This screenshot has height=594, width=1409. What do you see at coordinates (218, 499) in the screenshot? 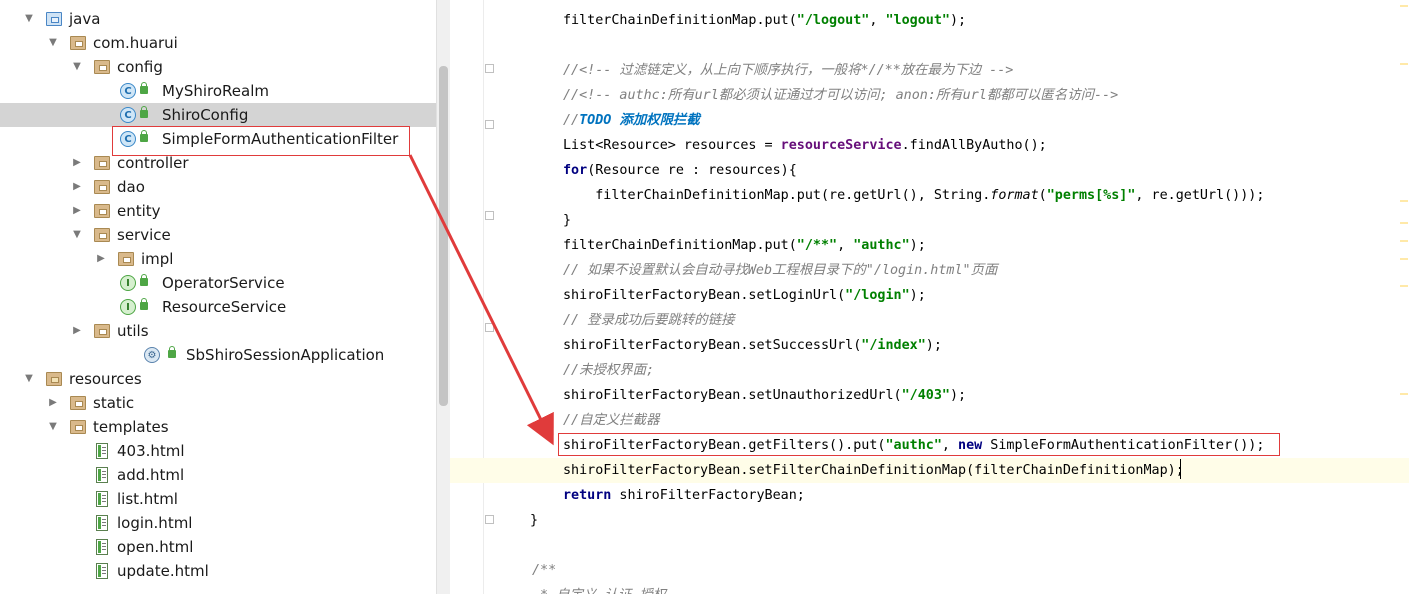
I see `tree-item-list-html: list.html` at bounding box center [218, 499].